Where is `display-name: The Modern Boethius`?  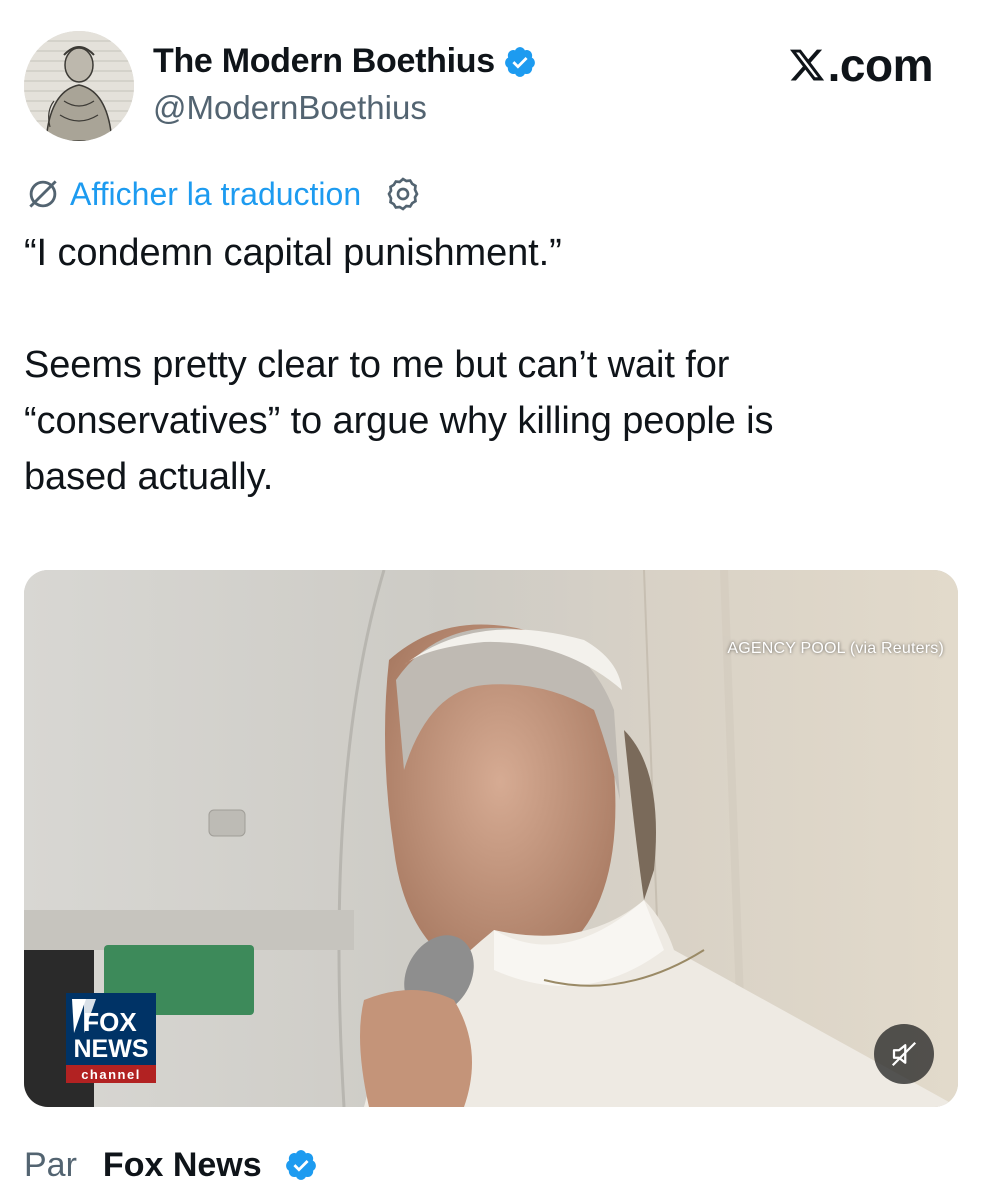 display-name: The Modern Boethius is located at coordinates (345, 61).